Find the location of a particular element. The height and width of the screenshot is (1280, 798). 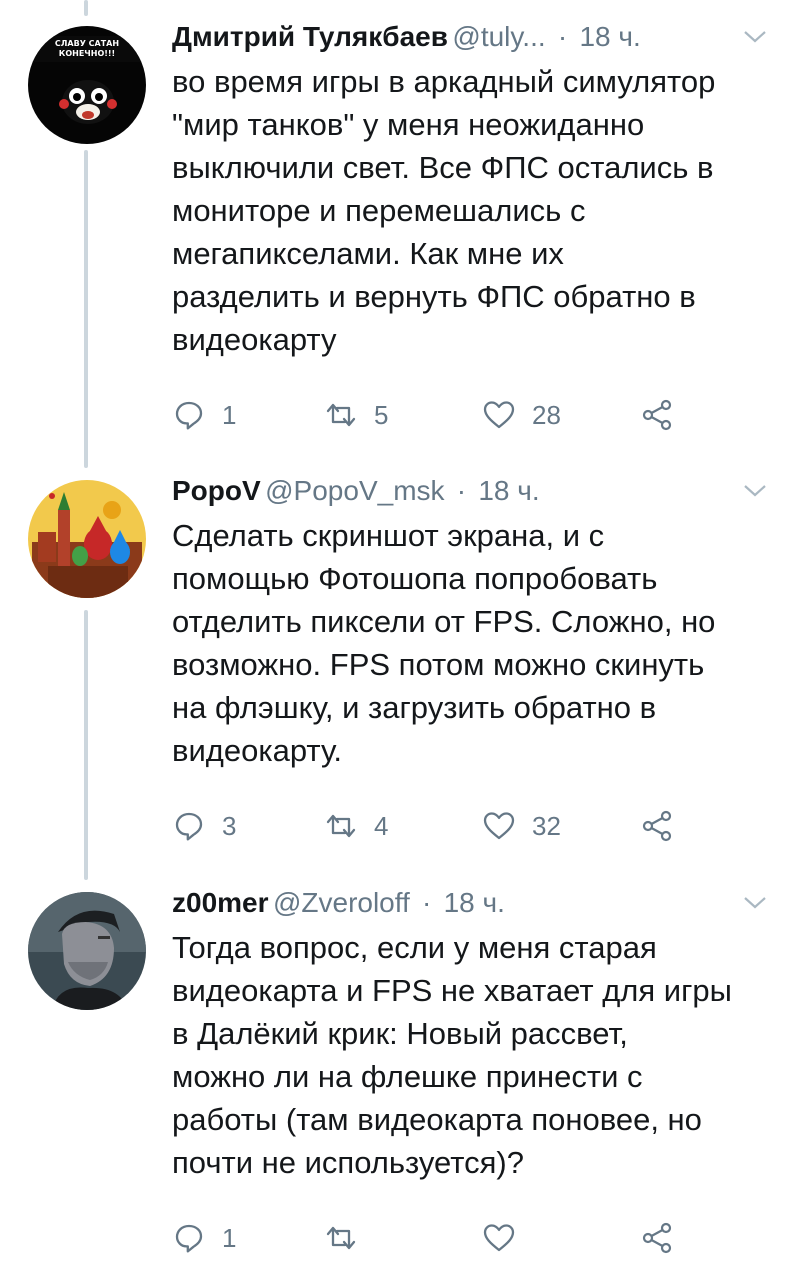

avatar: СЛАВУ САТАН КОНЕЧНО!!! is located at coordinates (87, 85).